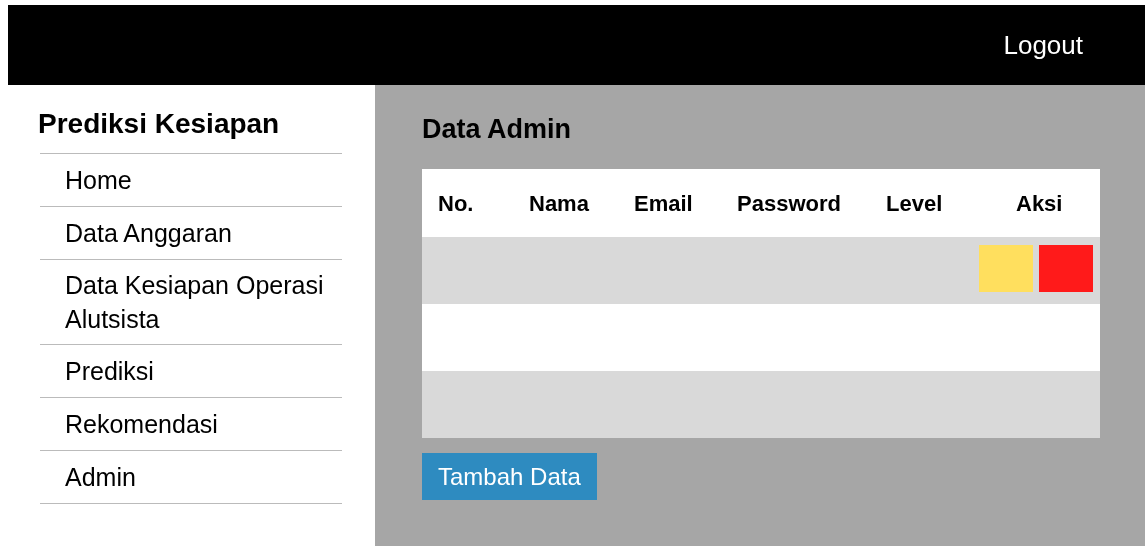  What do you see at coordinates (1043, 45) in the screenshot?
I see `logout-link: Logout` at bounding box center [1043, 45].